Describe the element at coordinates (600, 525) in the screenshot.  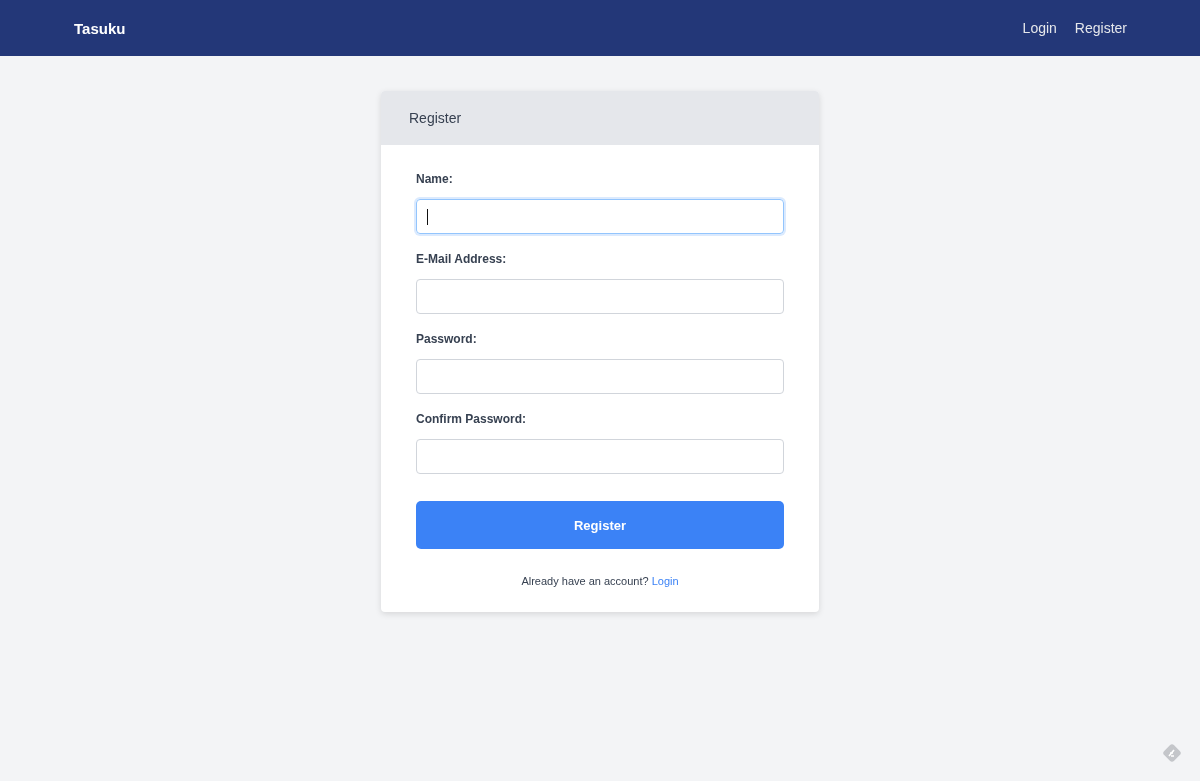
I see `register-button: Register` at that location.